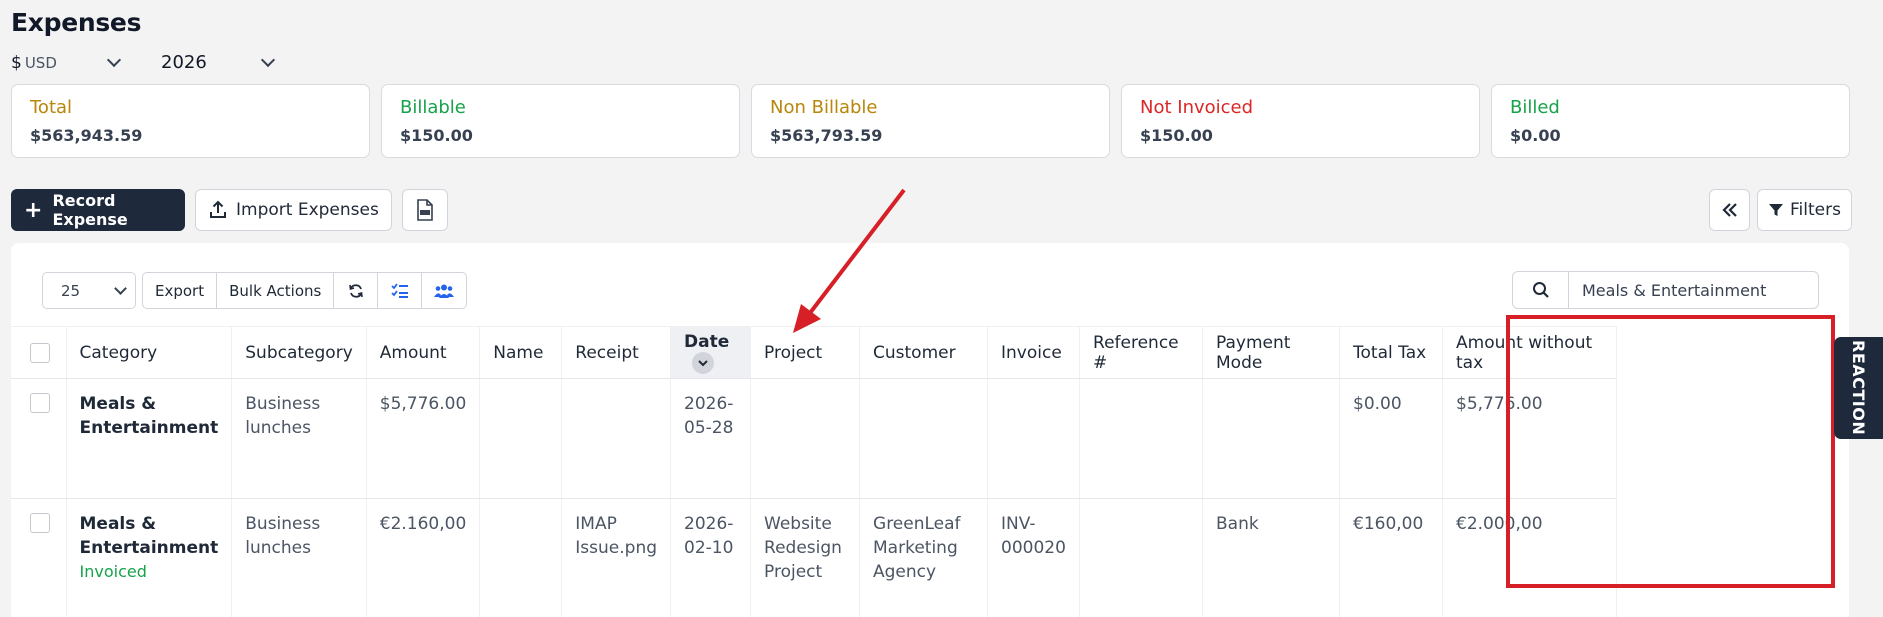 This screenshot has height=617, width=1883. I want to click on currency-symbol: $, so click(16, 62).